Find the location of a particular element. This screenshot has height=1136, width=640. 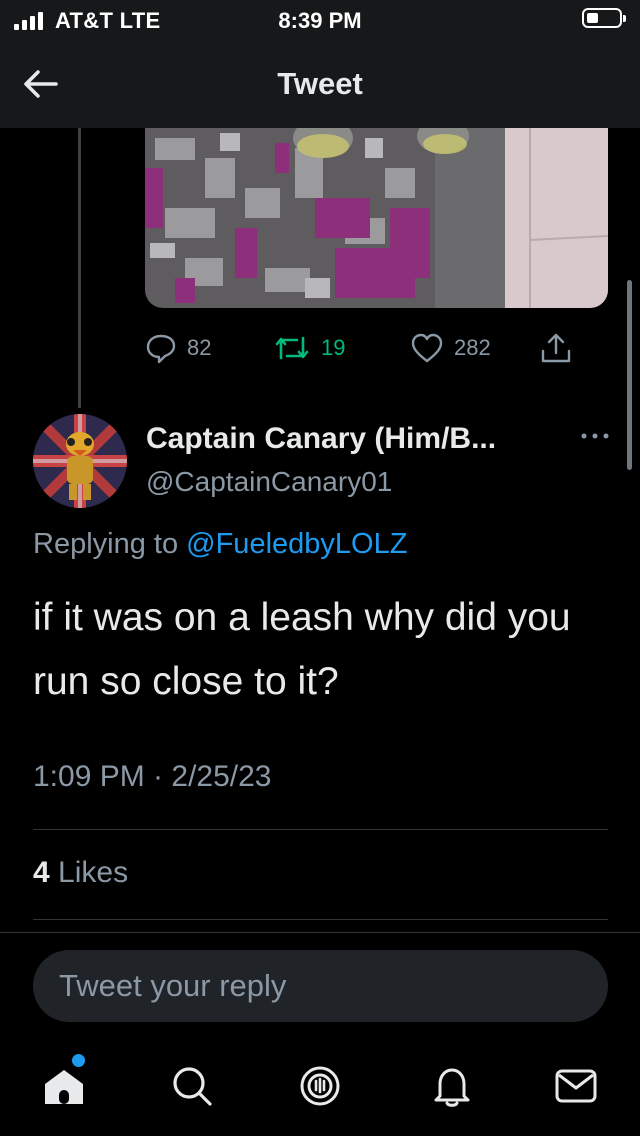

likes-count: 4 is located at coordinates (41, 872).